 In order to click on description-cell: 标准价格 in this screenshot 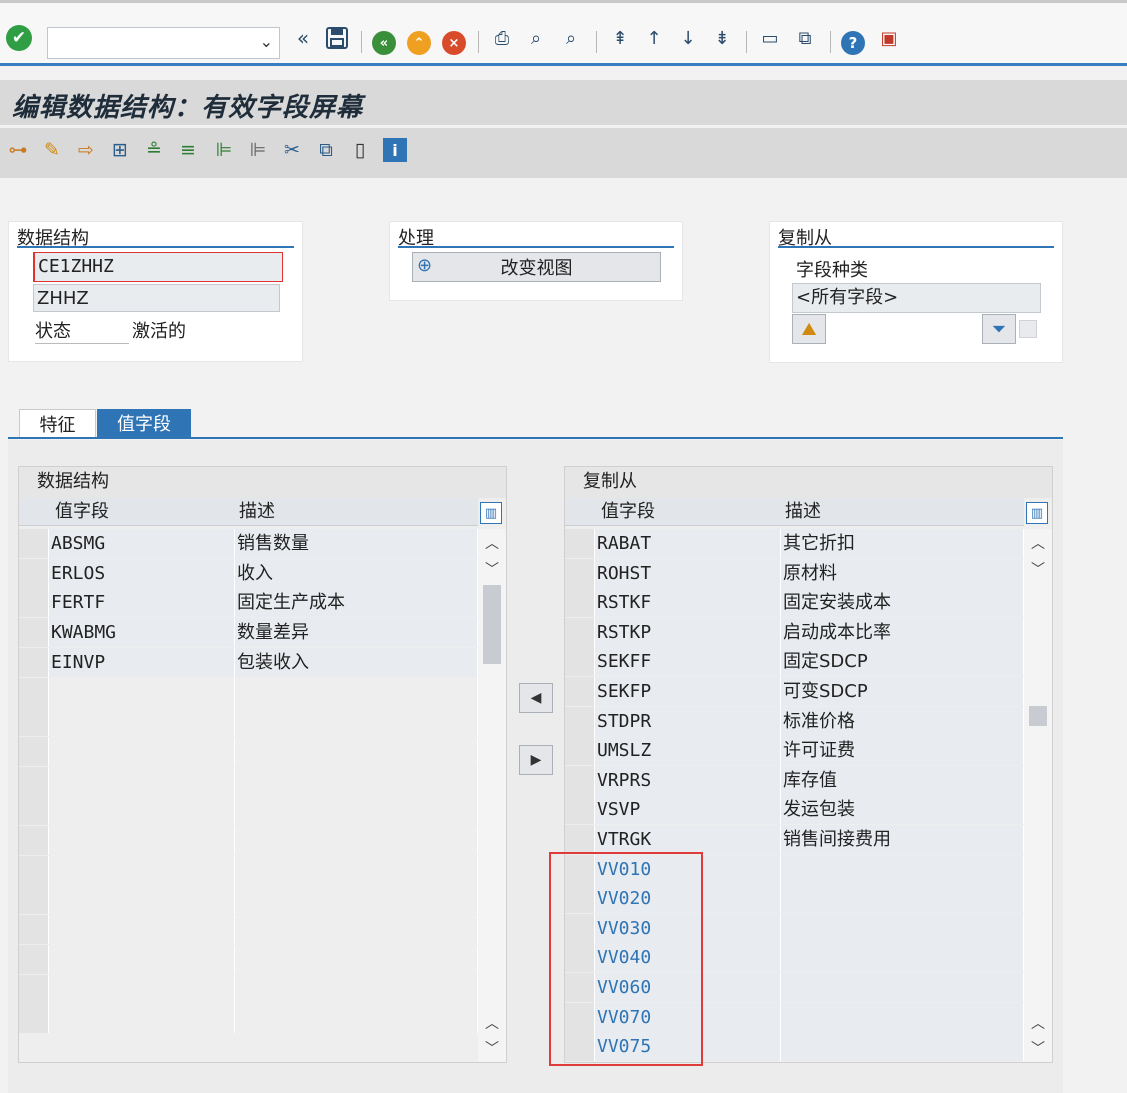, I will do `click(902, 721)`.